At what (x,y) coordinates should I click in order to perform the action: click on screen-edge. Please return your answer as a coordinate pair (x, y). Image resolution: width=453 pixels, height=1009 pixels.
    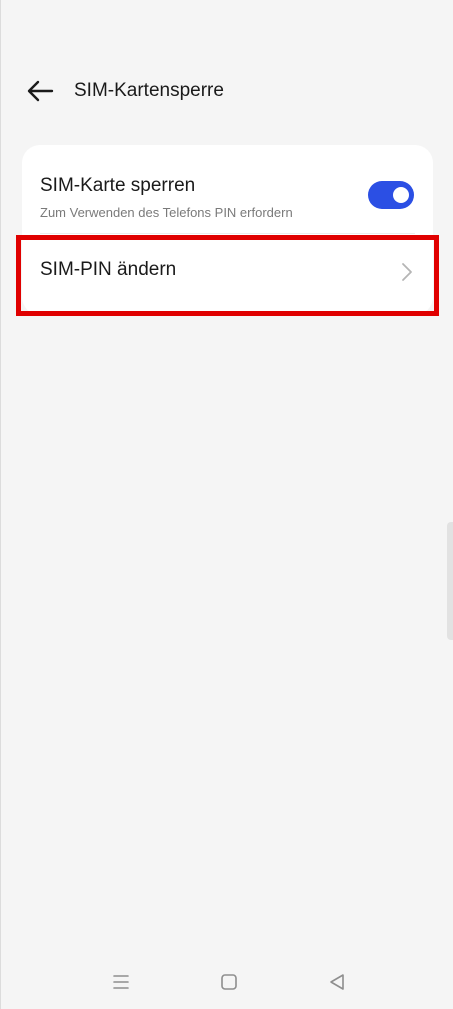
    Looking at the image, I should click on (0, 504).